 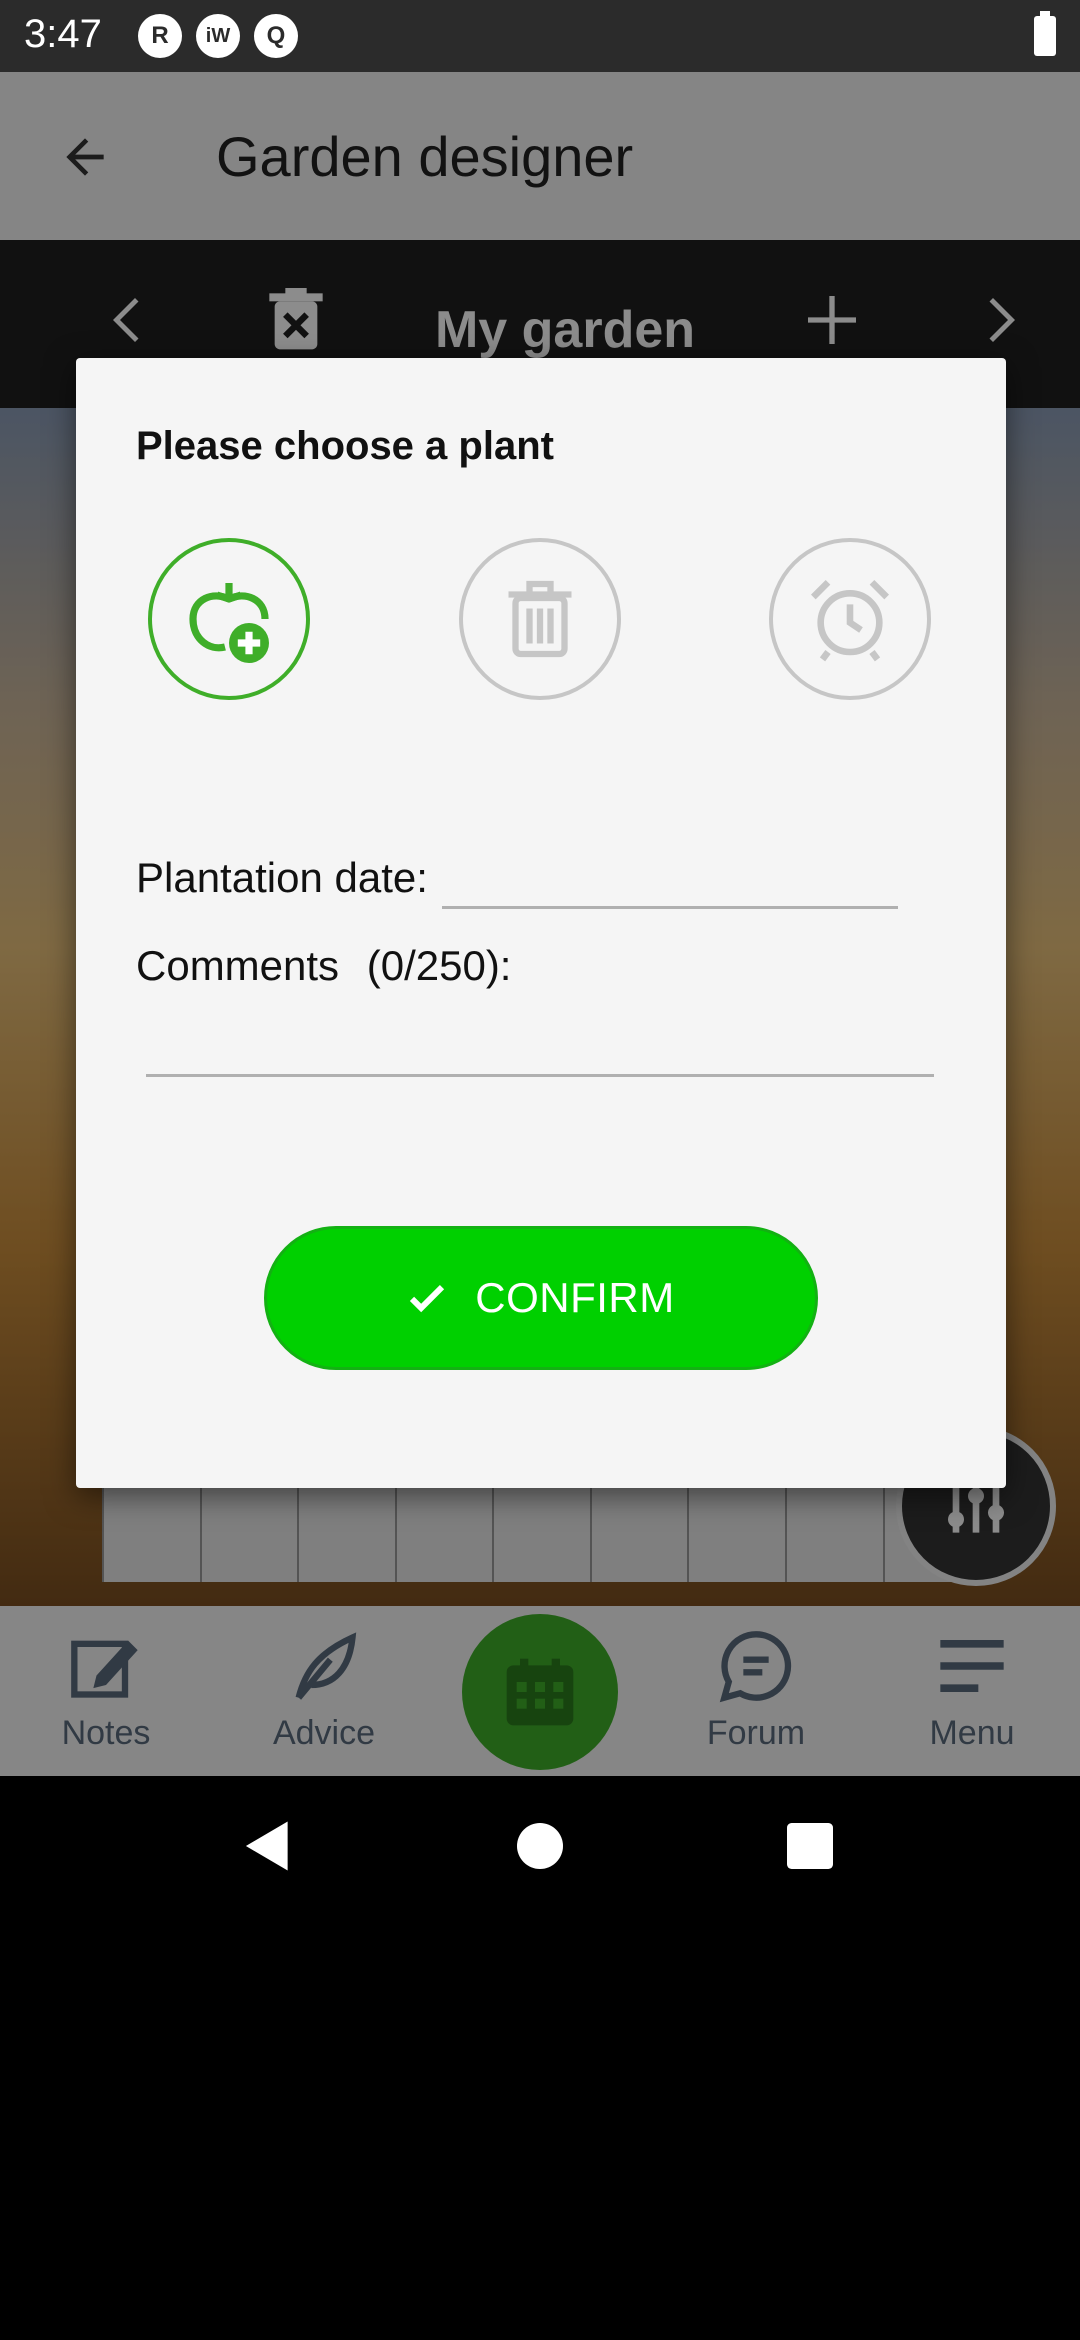 What do you see at coordinates (575, 1297) in the screenshot?
I see `confirm-label: CONFIRM` at bounding box center [575, 1297].